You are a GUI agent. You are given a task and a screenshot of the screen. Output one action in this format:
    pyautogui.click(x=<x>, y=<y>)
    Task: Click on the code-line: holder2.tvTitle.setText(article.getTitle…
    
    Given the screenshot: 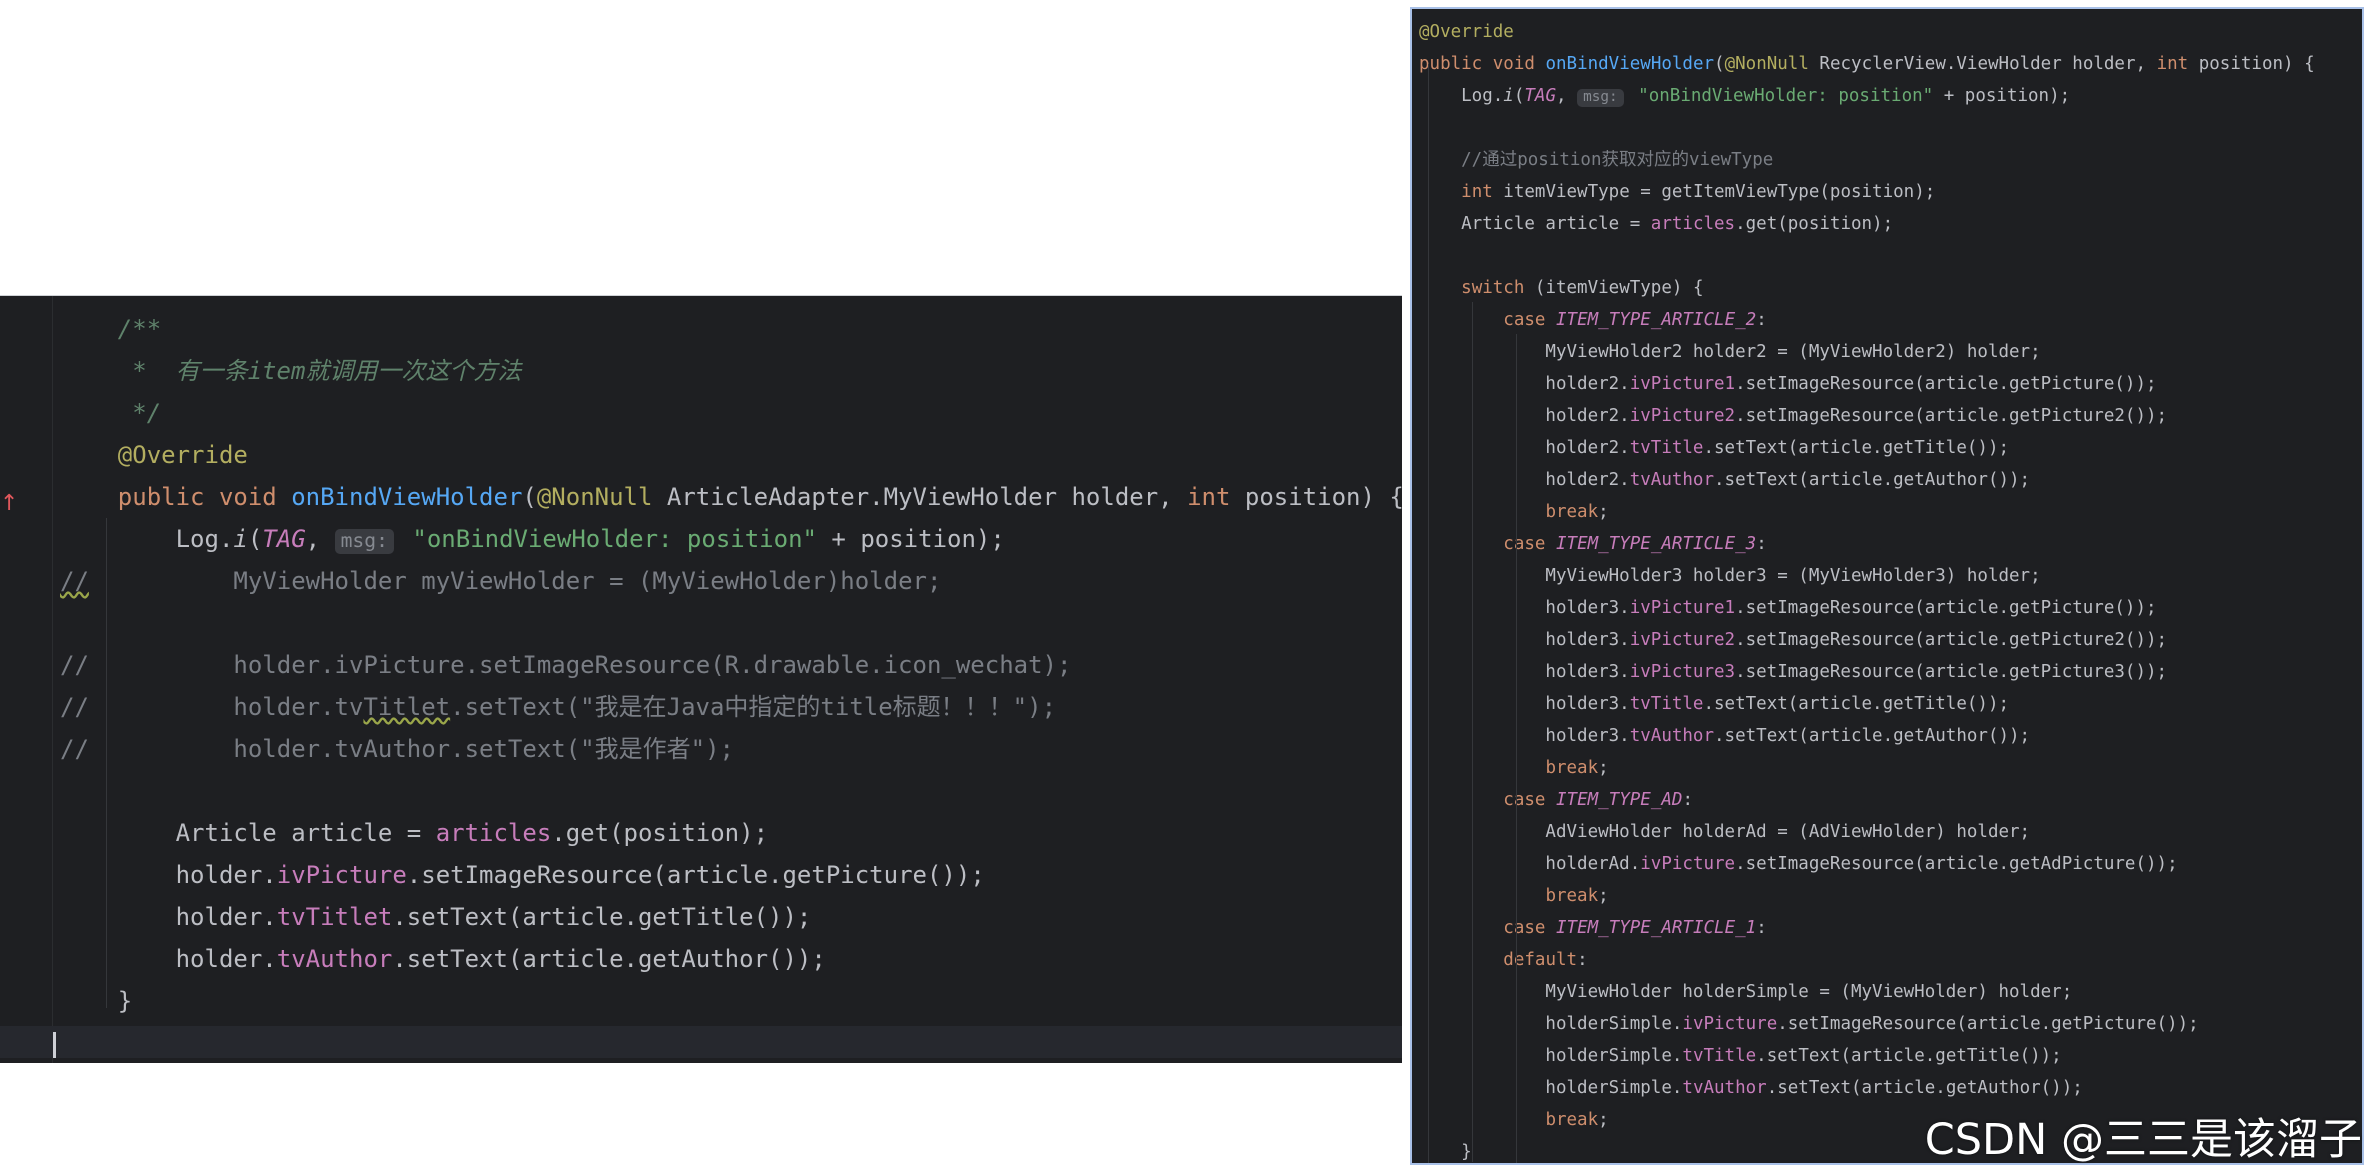 What is the action you would take?
    pyautogui.click(x=1890, y=448)
    